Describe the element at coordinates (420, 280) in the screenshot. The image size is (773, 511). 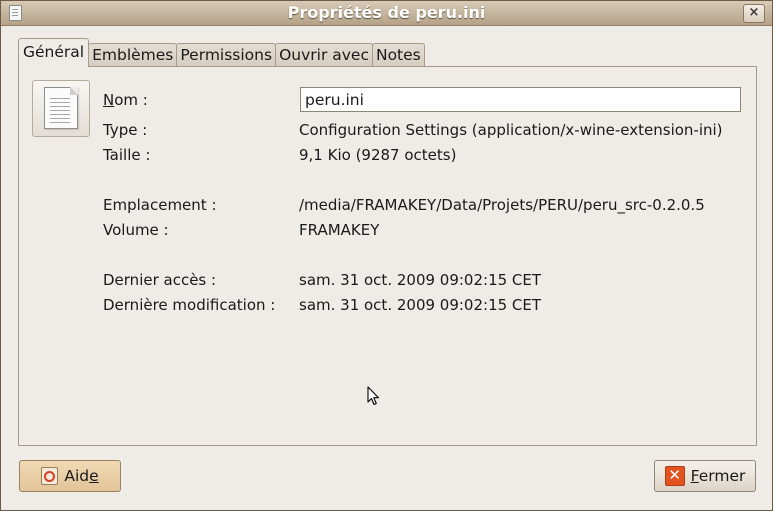
I see `accessed-value: sam. 31 oct. 2009 09:02:15 CET` at that location.